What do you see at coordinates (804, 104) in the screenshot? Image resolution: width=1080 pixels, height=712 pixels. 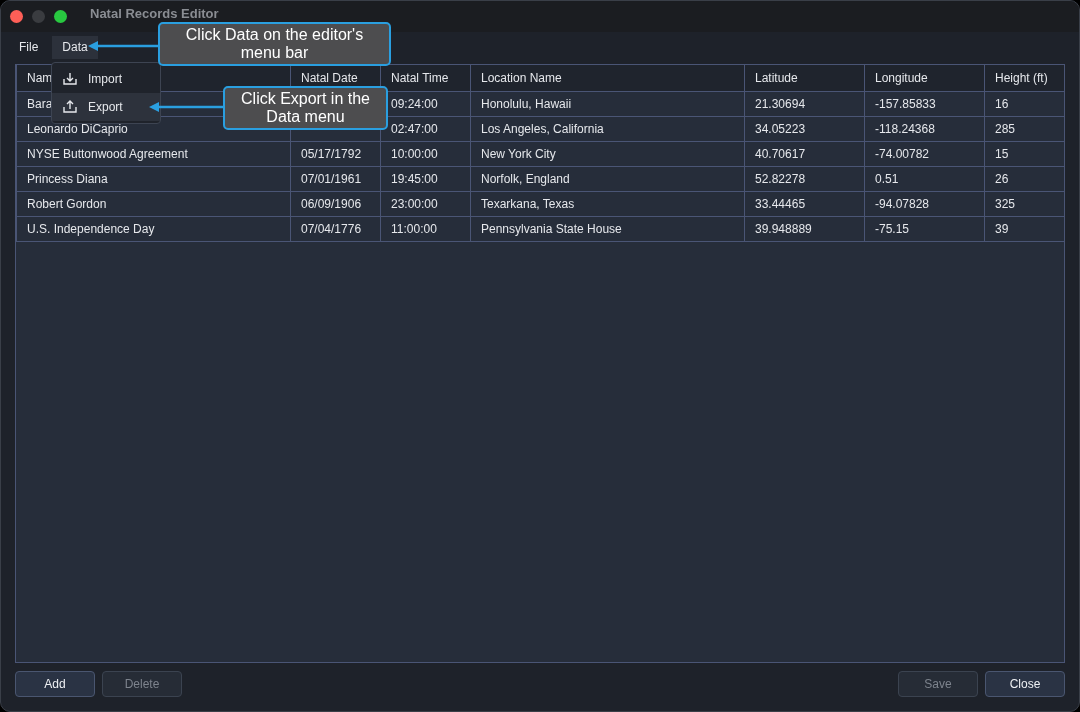 I see `table-cell: 21.30694` at bounding box center [804, 104].